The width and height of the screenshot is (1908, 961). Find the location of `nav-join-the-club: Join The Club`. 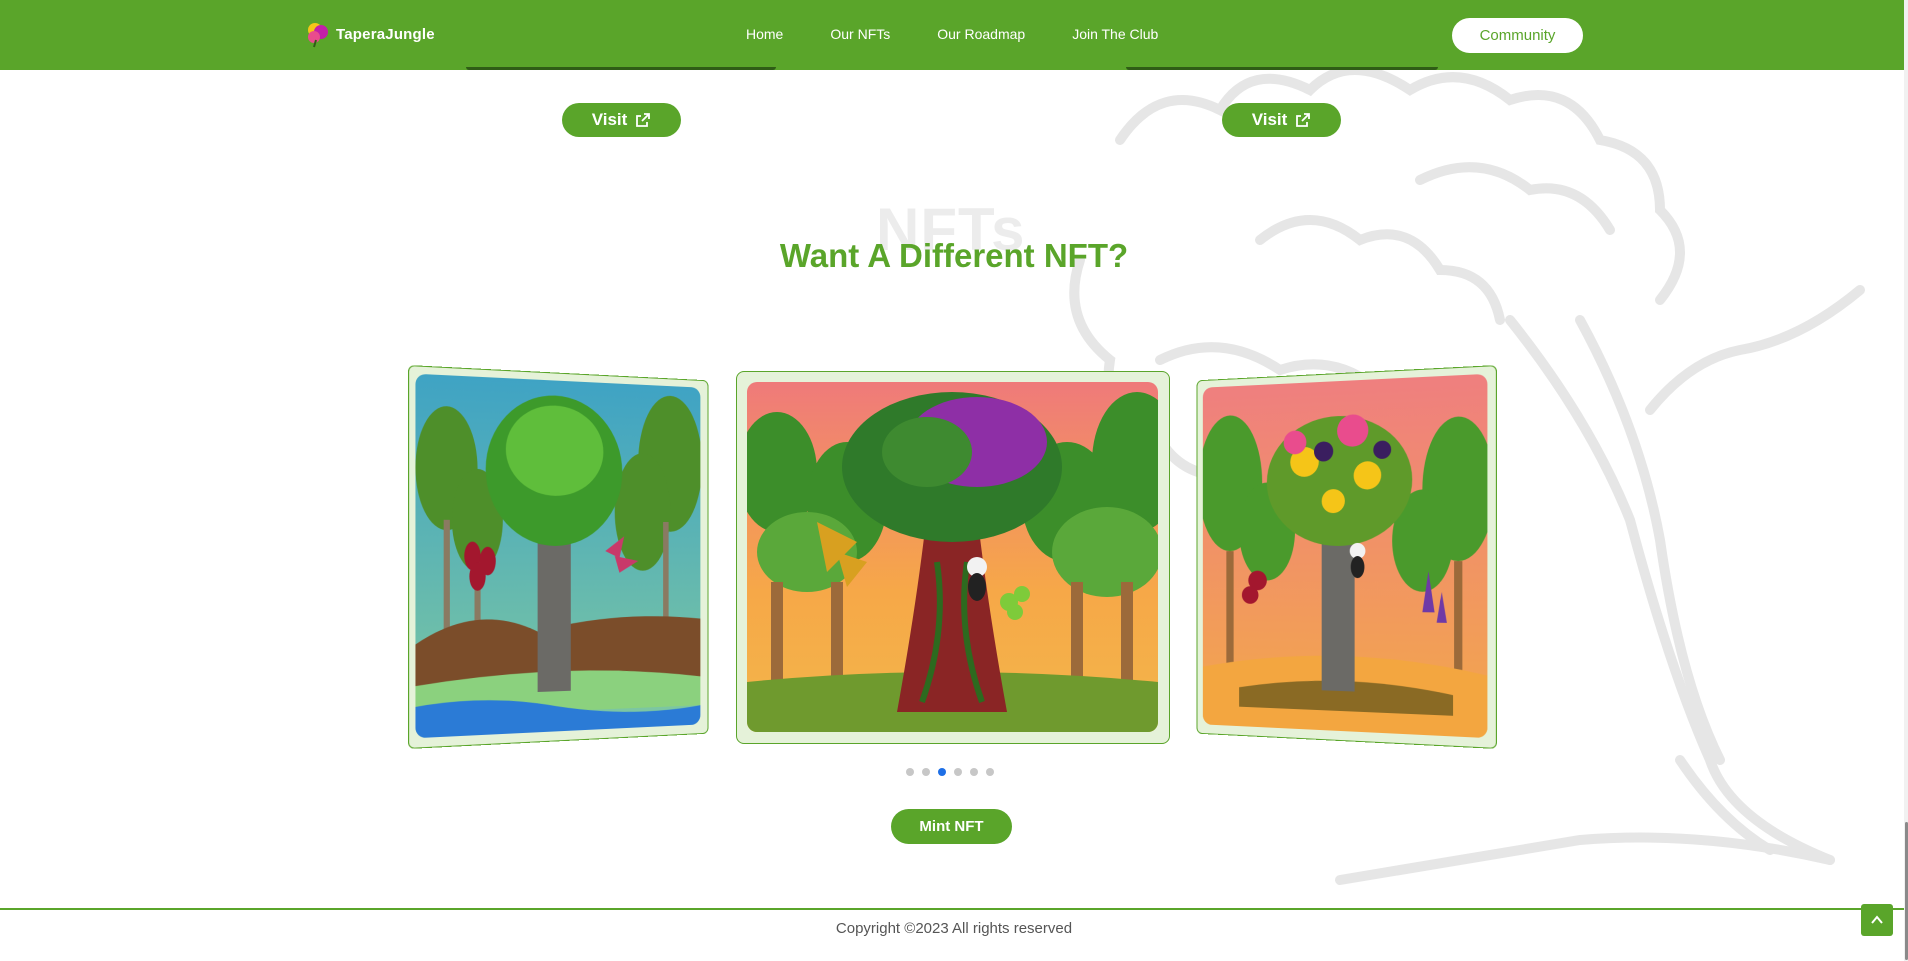

nav-join-the-club: Join The Club is located at coordinates (1115, 34).